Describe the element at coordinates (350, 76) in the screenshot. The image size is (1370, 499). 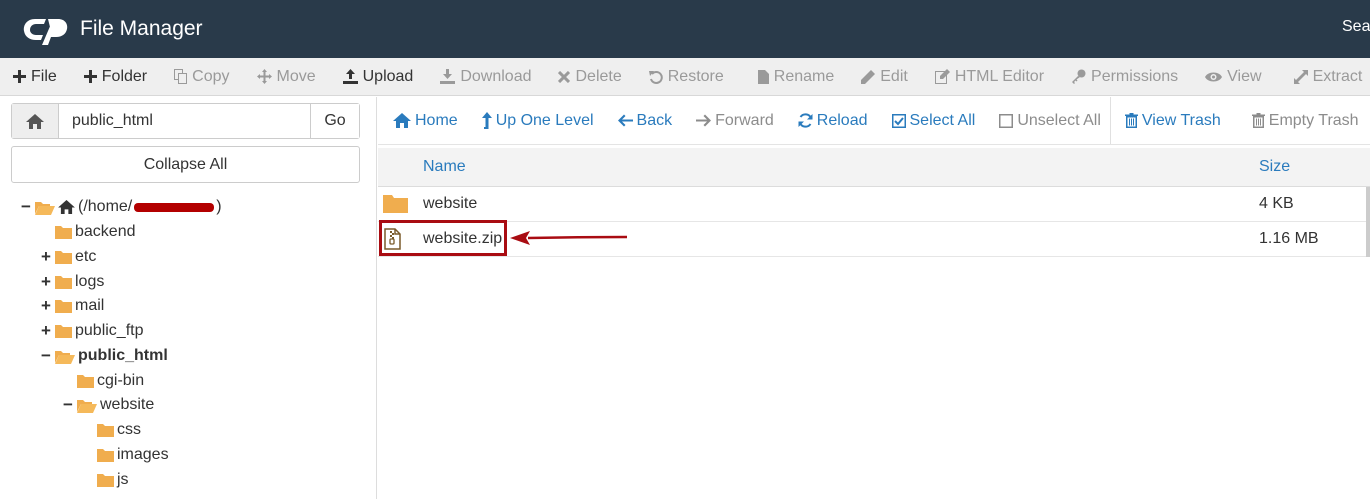
I see `upload-icon` at that location.